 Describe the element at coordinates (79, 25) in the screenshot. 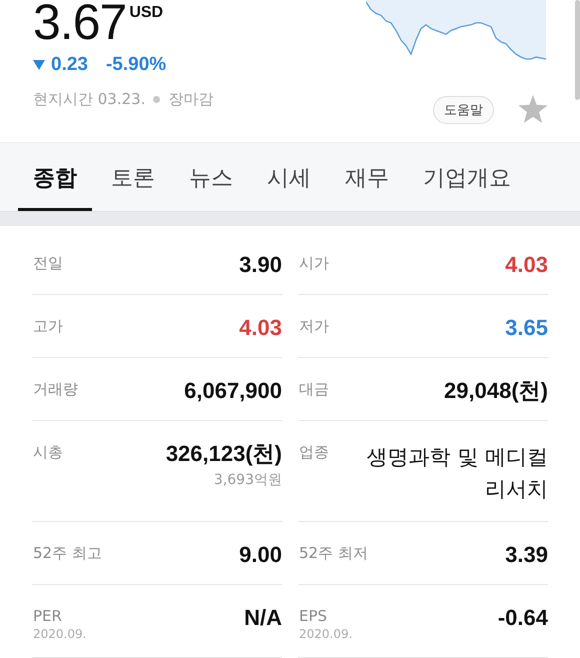

I see `price: 3.67` at that location.